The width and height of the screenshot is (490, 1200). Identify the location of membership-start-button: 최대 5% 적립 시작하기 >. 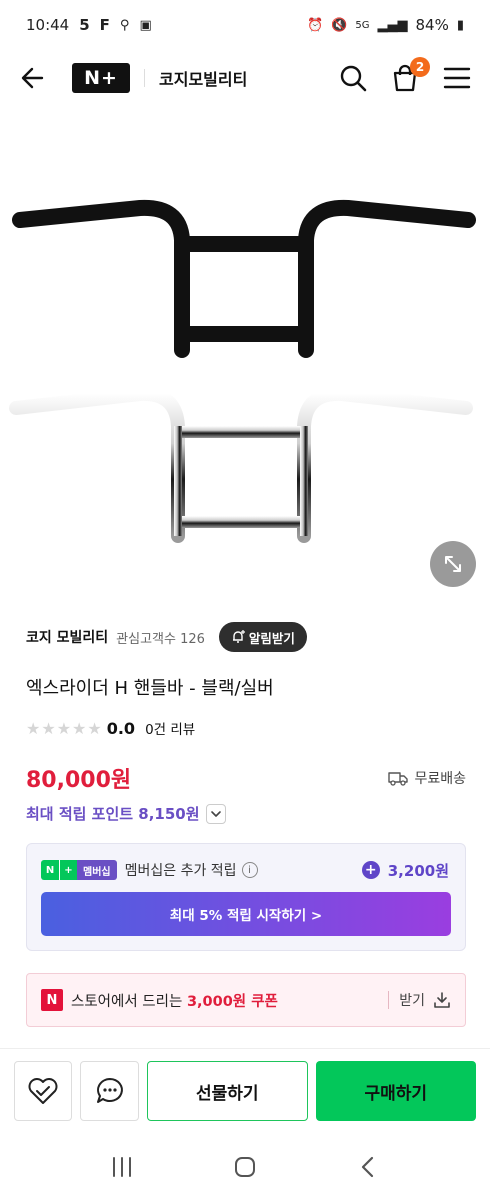
(246, 914).